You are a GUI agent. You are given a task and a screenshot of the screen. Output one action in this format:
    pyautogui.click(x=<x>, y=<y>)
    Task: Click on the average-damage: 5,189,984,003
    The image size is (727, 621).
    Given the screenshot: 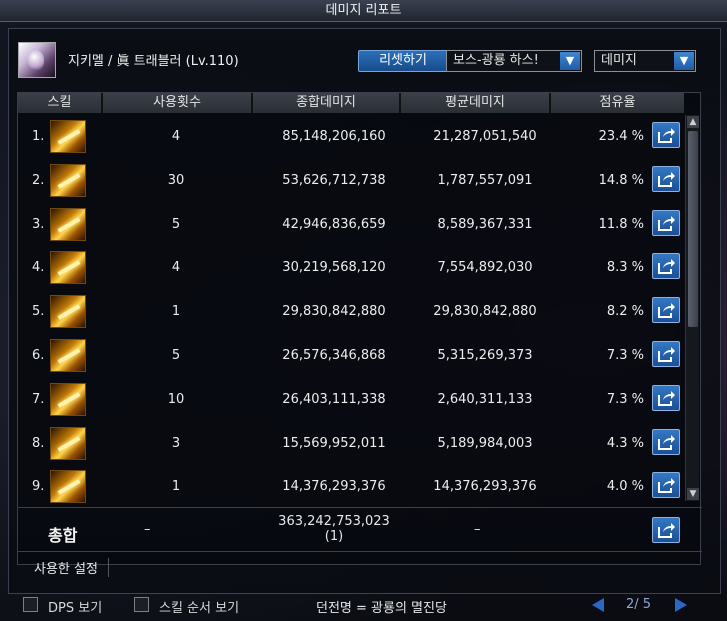 What is the action you would take?
    pyautogui.click(x=485, y=443)
    